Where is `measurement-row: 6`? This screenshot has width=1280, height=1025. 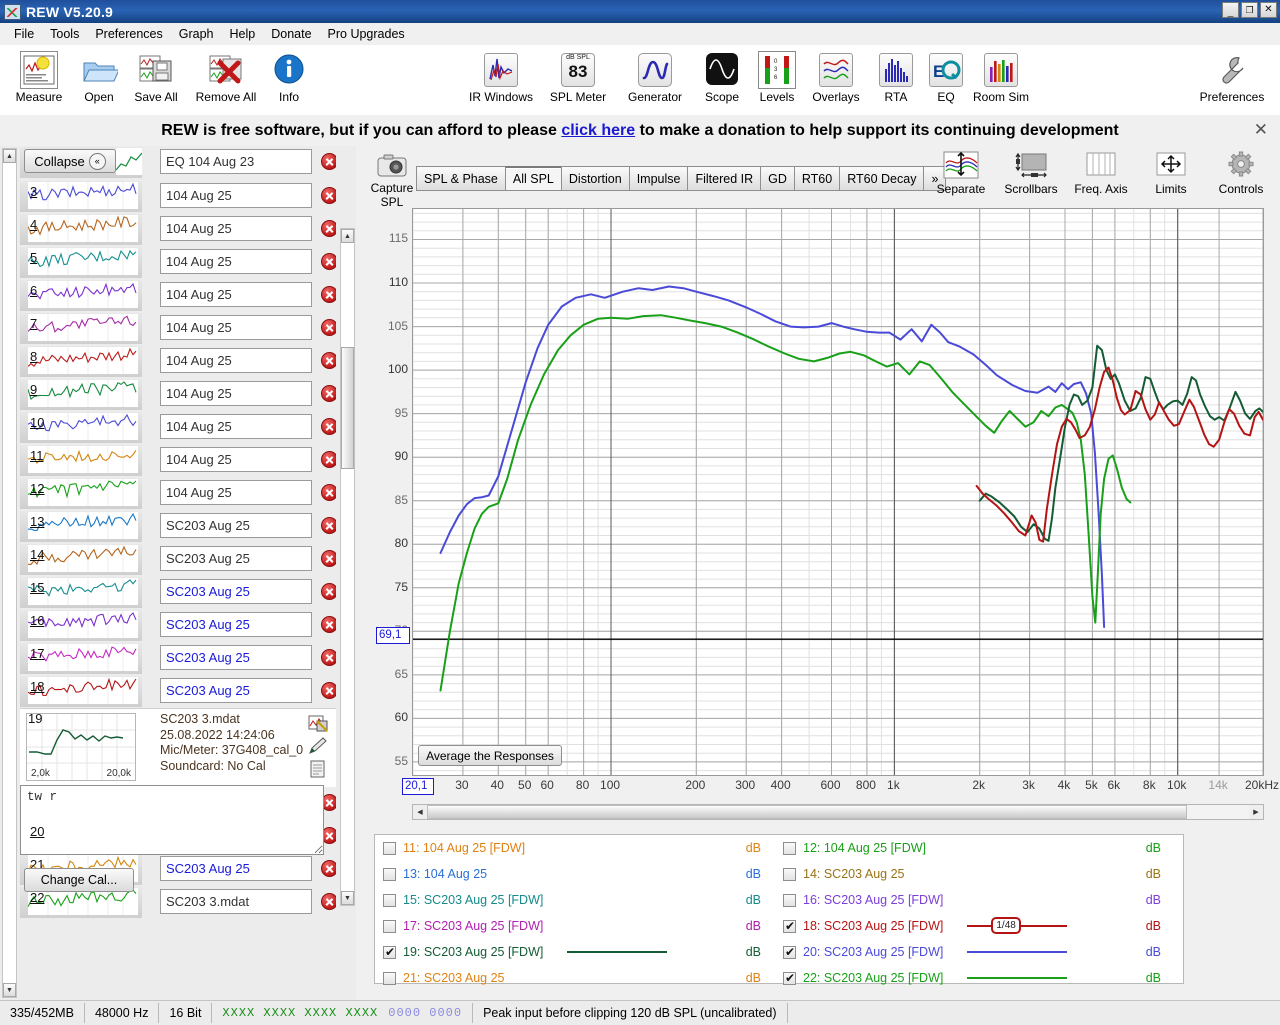
measurement-row: 6 is located at coordinates (178, 295).